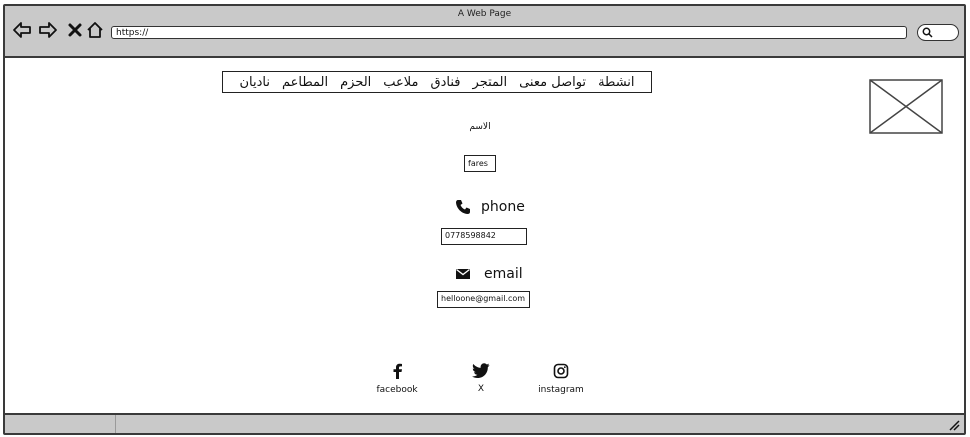 The width and height of the screenshot is (970, 437). I want to click on instagram-icon, so click(561, 371).